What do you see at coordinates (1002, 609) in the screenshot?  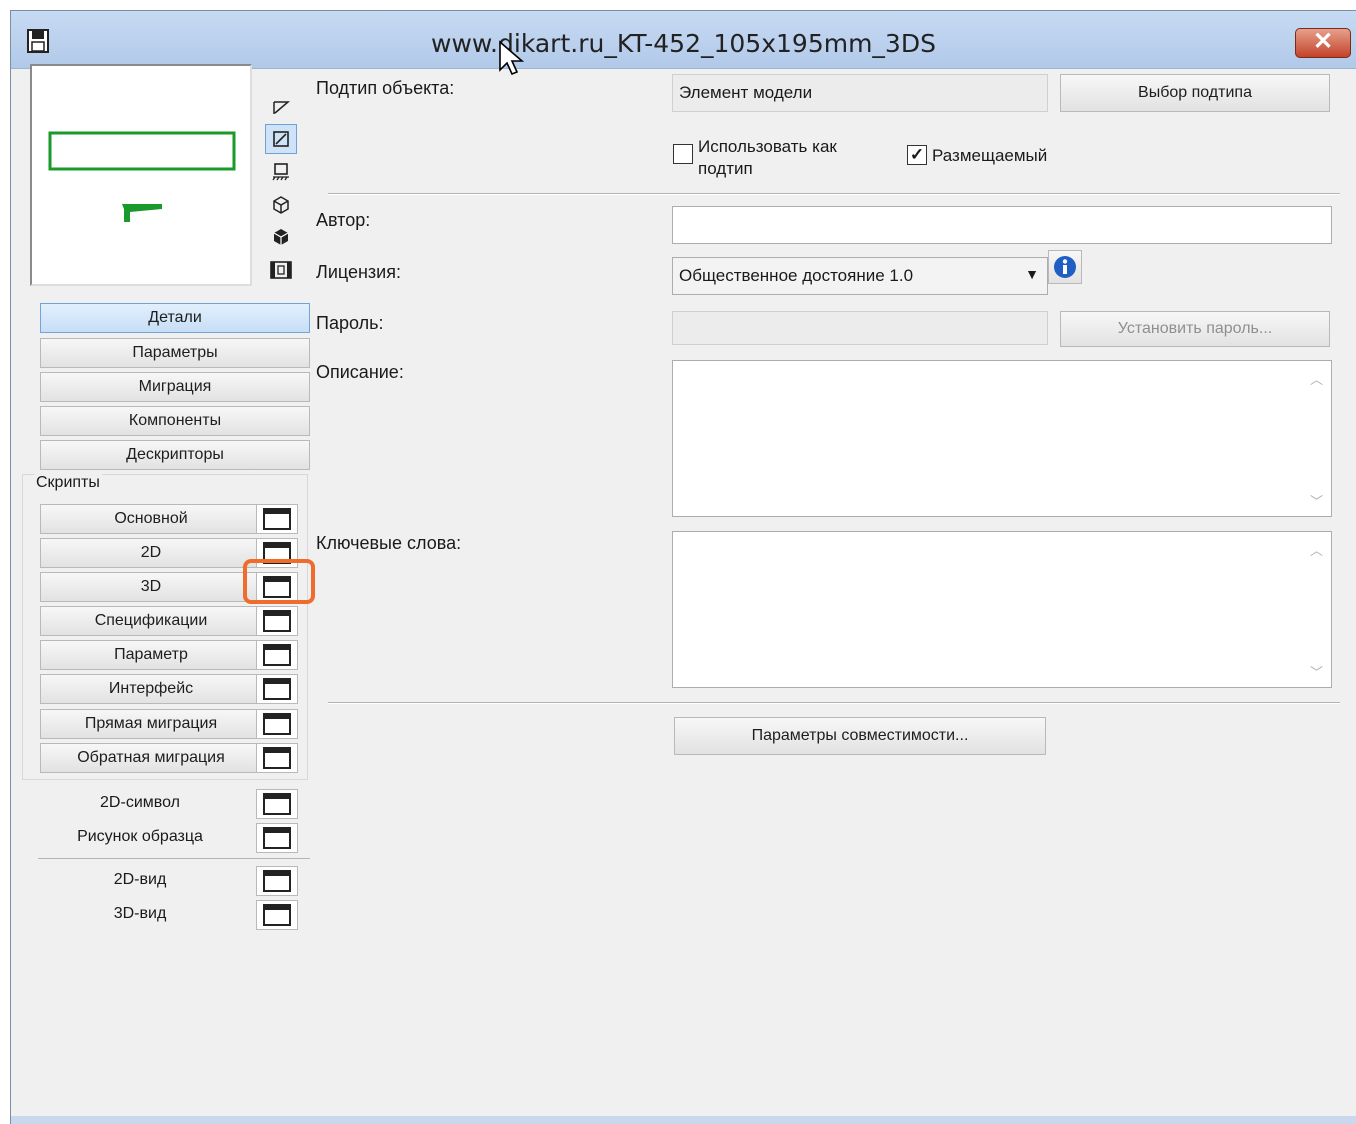 I see `keywords-textarea: ︿ ﹀` at bounding box center [1002, 609].